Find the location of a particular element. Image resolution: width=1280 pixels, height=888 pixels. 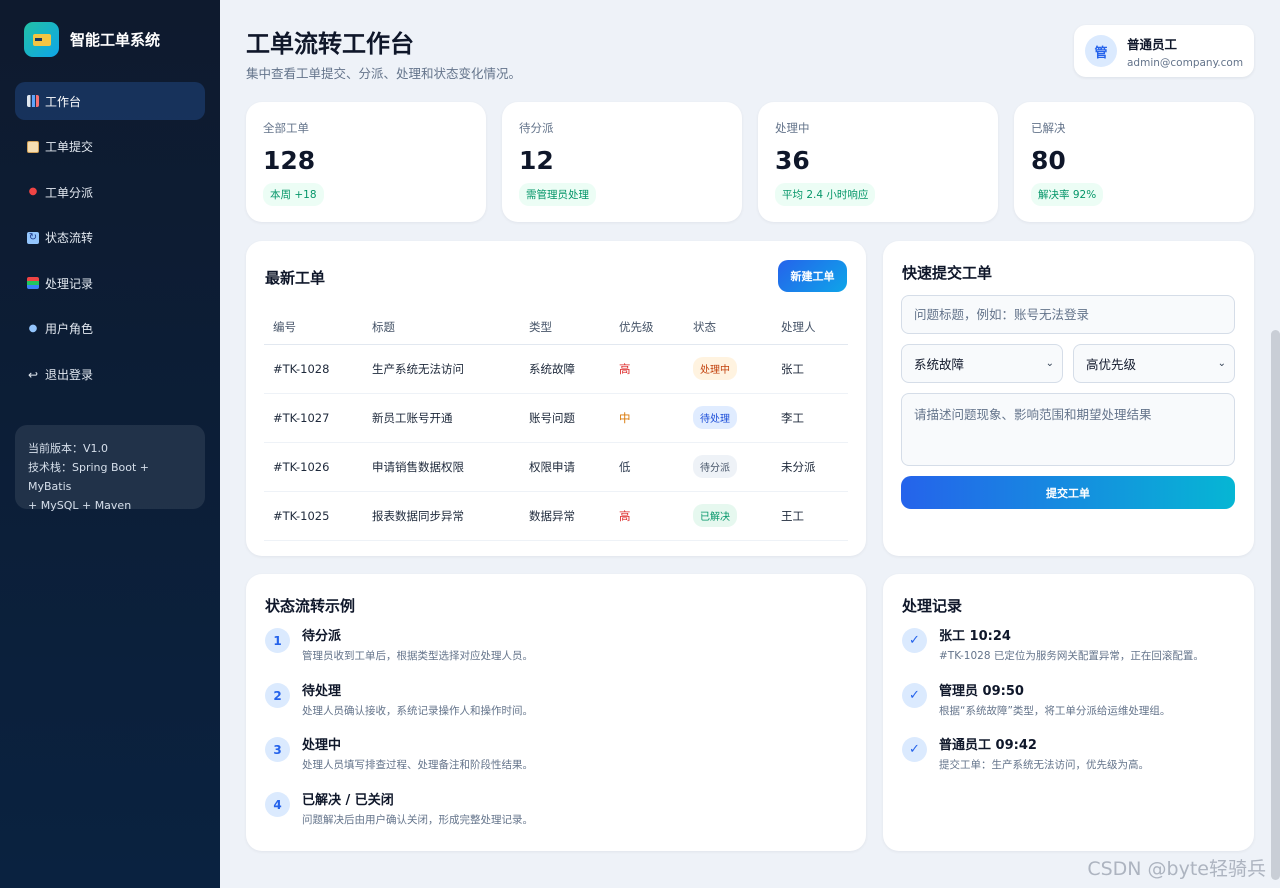

step-number: 2 is located at coordinates (277, 695).